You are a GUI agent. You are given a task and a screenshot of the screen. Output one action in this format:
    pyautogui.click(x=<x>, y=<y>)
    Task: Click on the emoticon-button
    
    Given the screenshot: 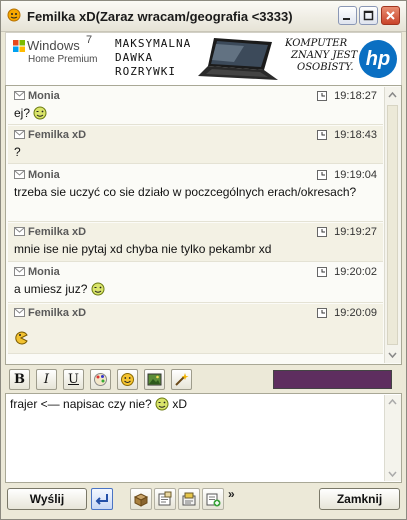 What is the action you would take?
    pyautogui.click(x=127, y=379)
    